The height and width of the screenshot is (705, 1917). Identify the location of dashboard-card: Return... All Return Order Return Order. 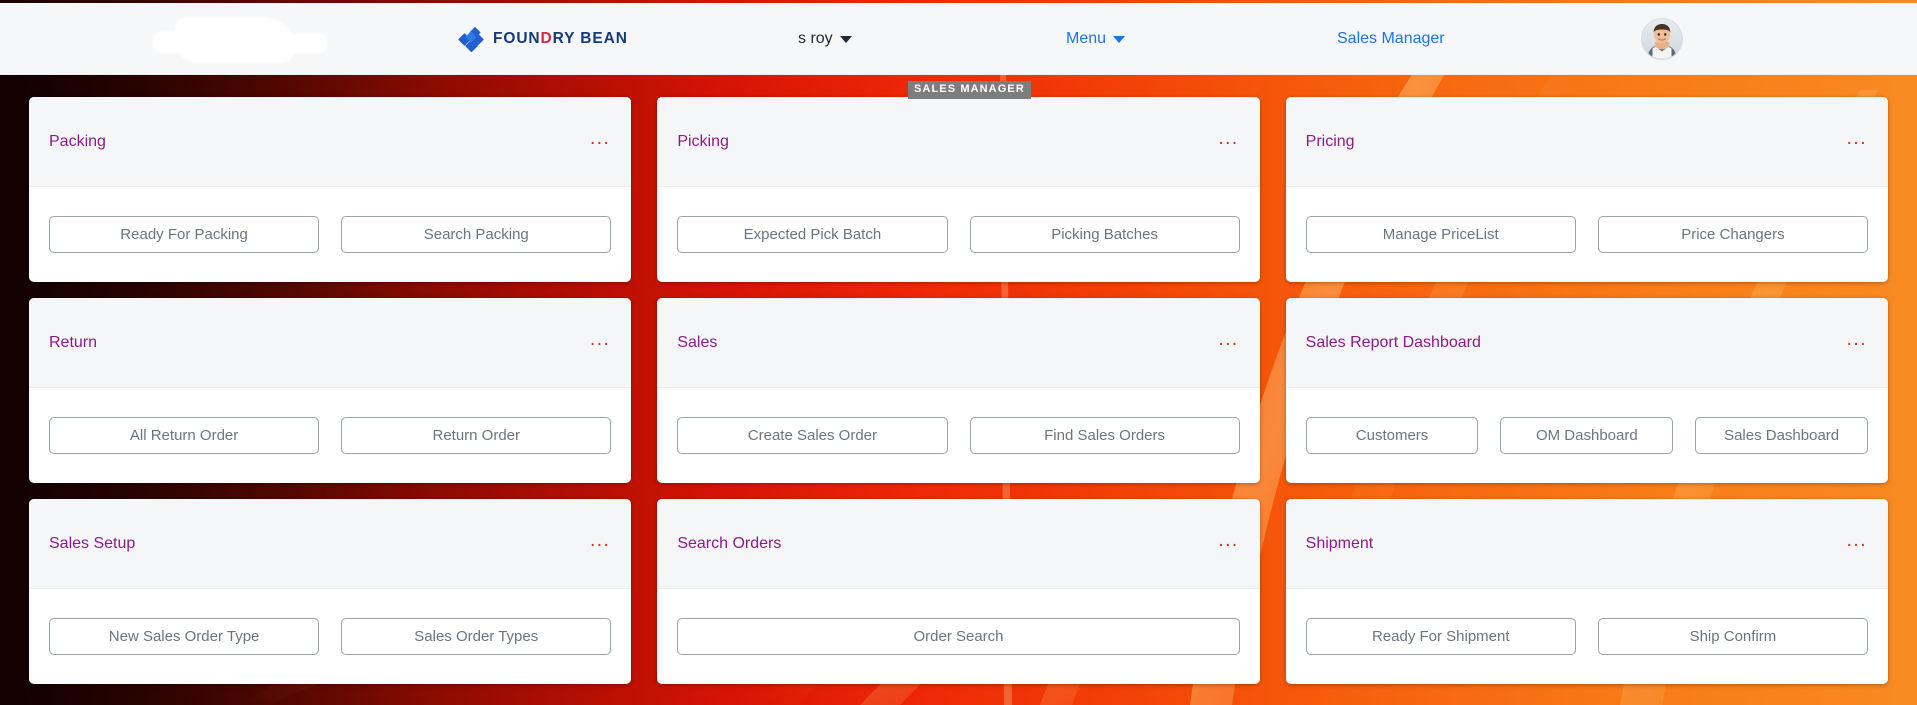
(330, 390).